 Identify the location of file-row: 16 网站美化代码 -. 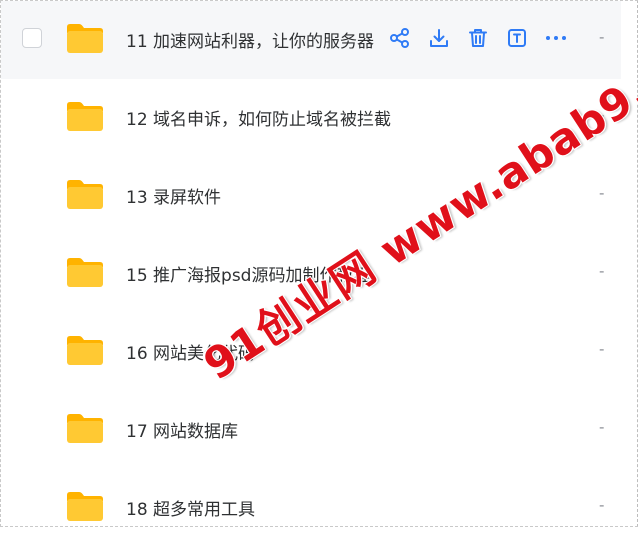
(311, 352).